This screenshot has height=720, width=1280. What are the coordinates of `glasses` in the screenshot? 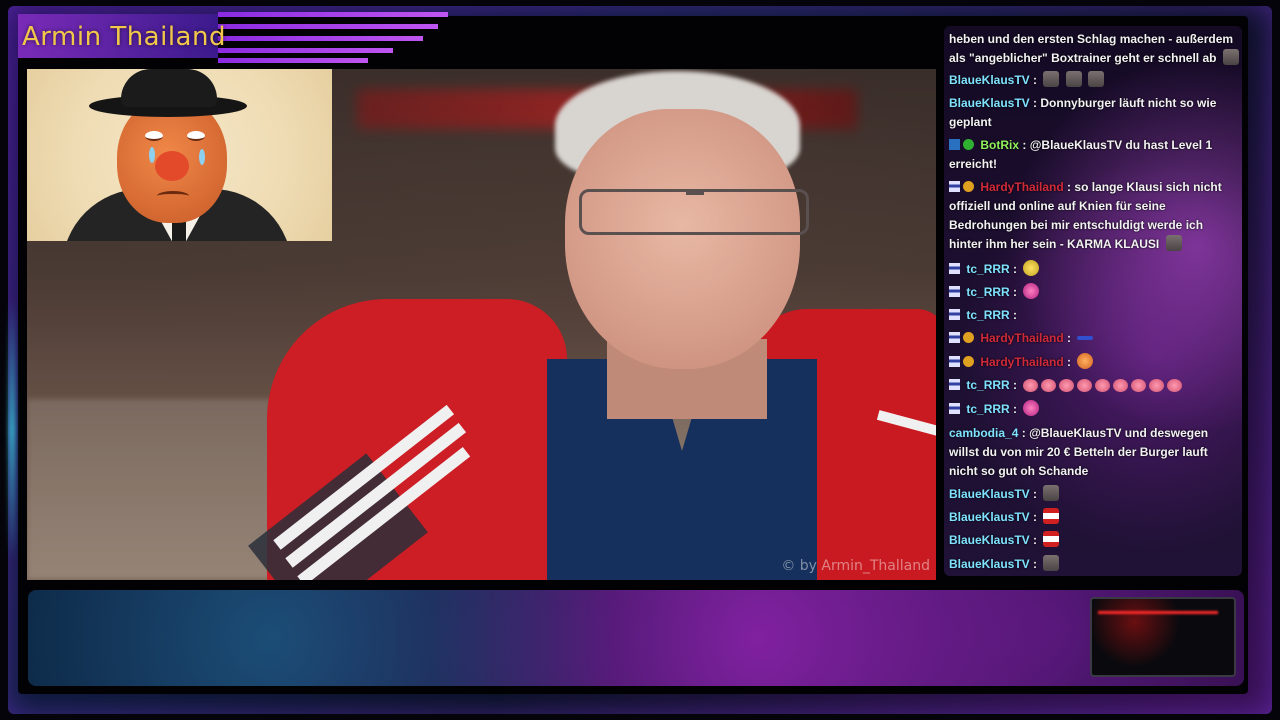 It's located at (694, 212).